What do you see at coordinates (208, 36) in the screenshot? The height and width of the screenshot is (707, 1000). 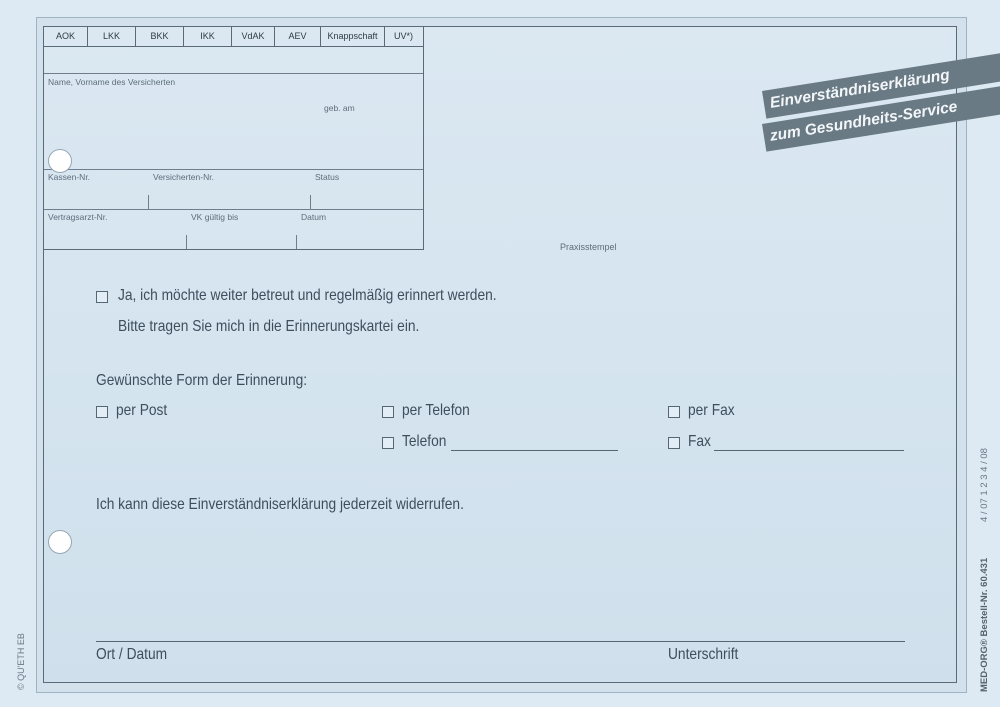 I see `insurance-ikk: IKK` at bounding box center [208, 36].